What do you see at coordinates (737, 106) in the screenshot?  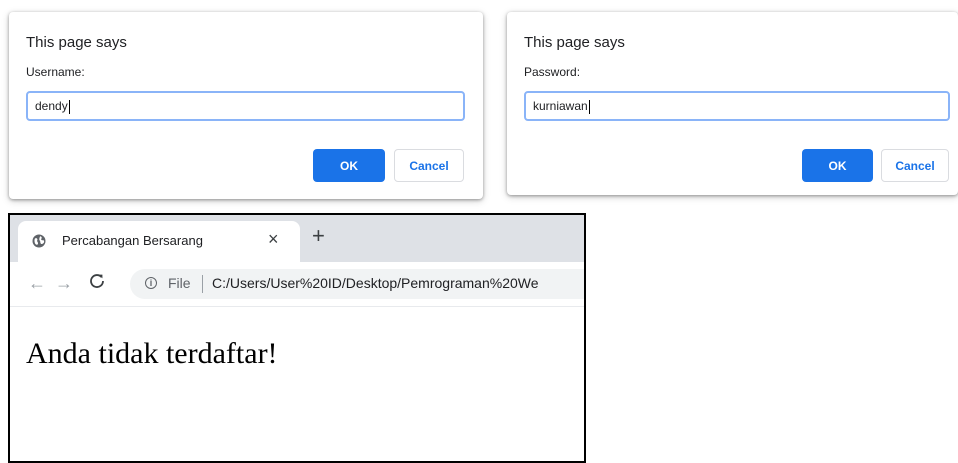 I see `password-input: kurniawan` at bounding box center [737, 106].